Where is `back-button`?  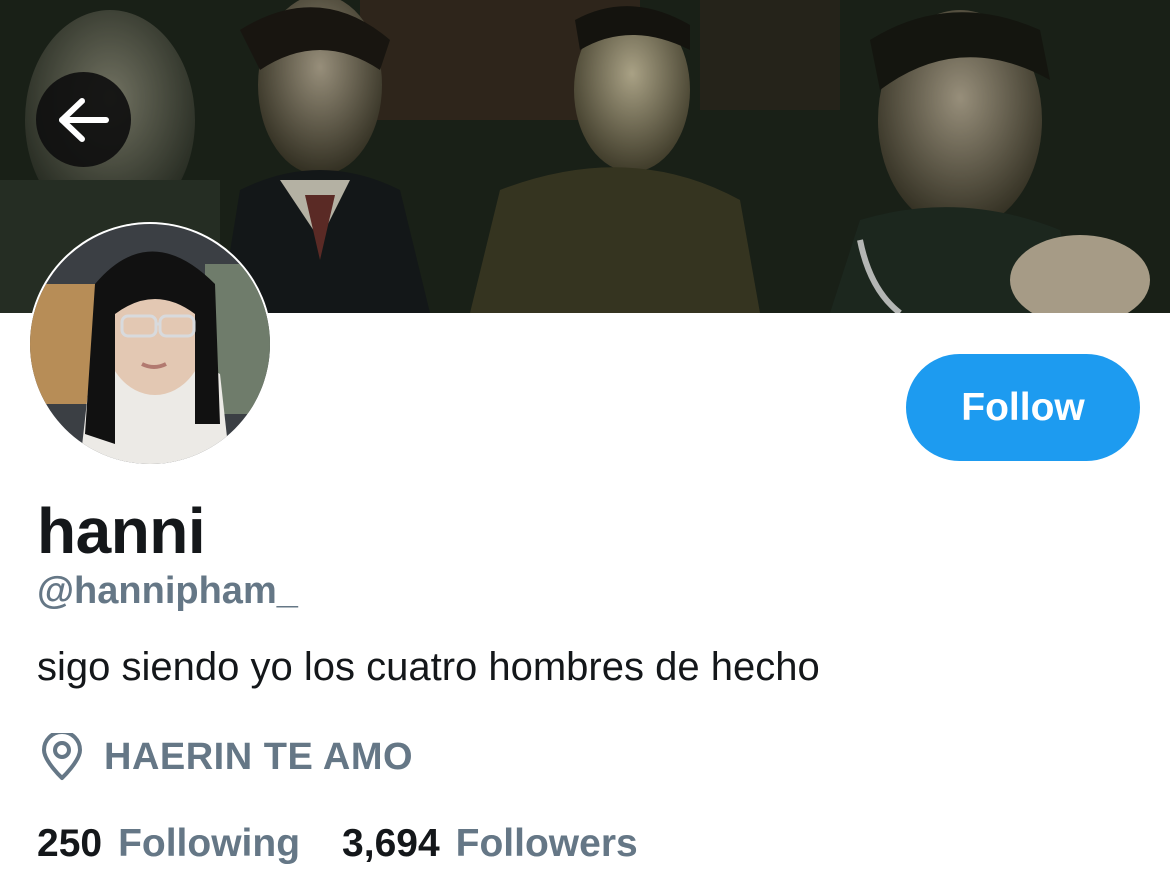 back-button is located at coordinates (83, 119).